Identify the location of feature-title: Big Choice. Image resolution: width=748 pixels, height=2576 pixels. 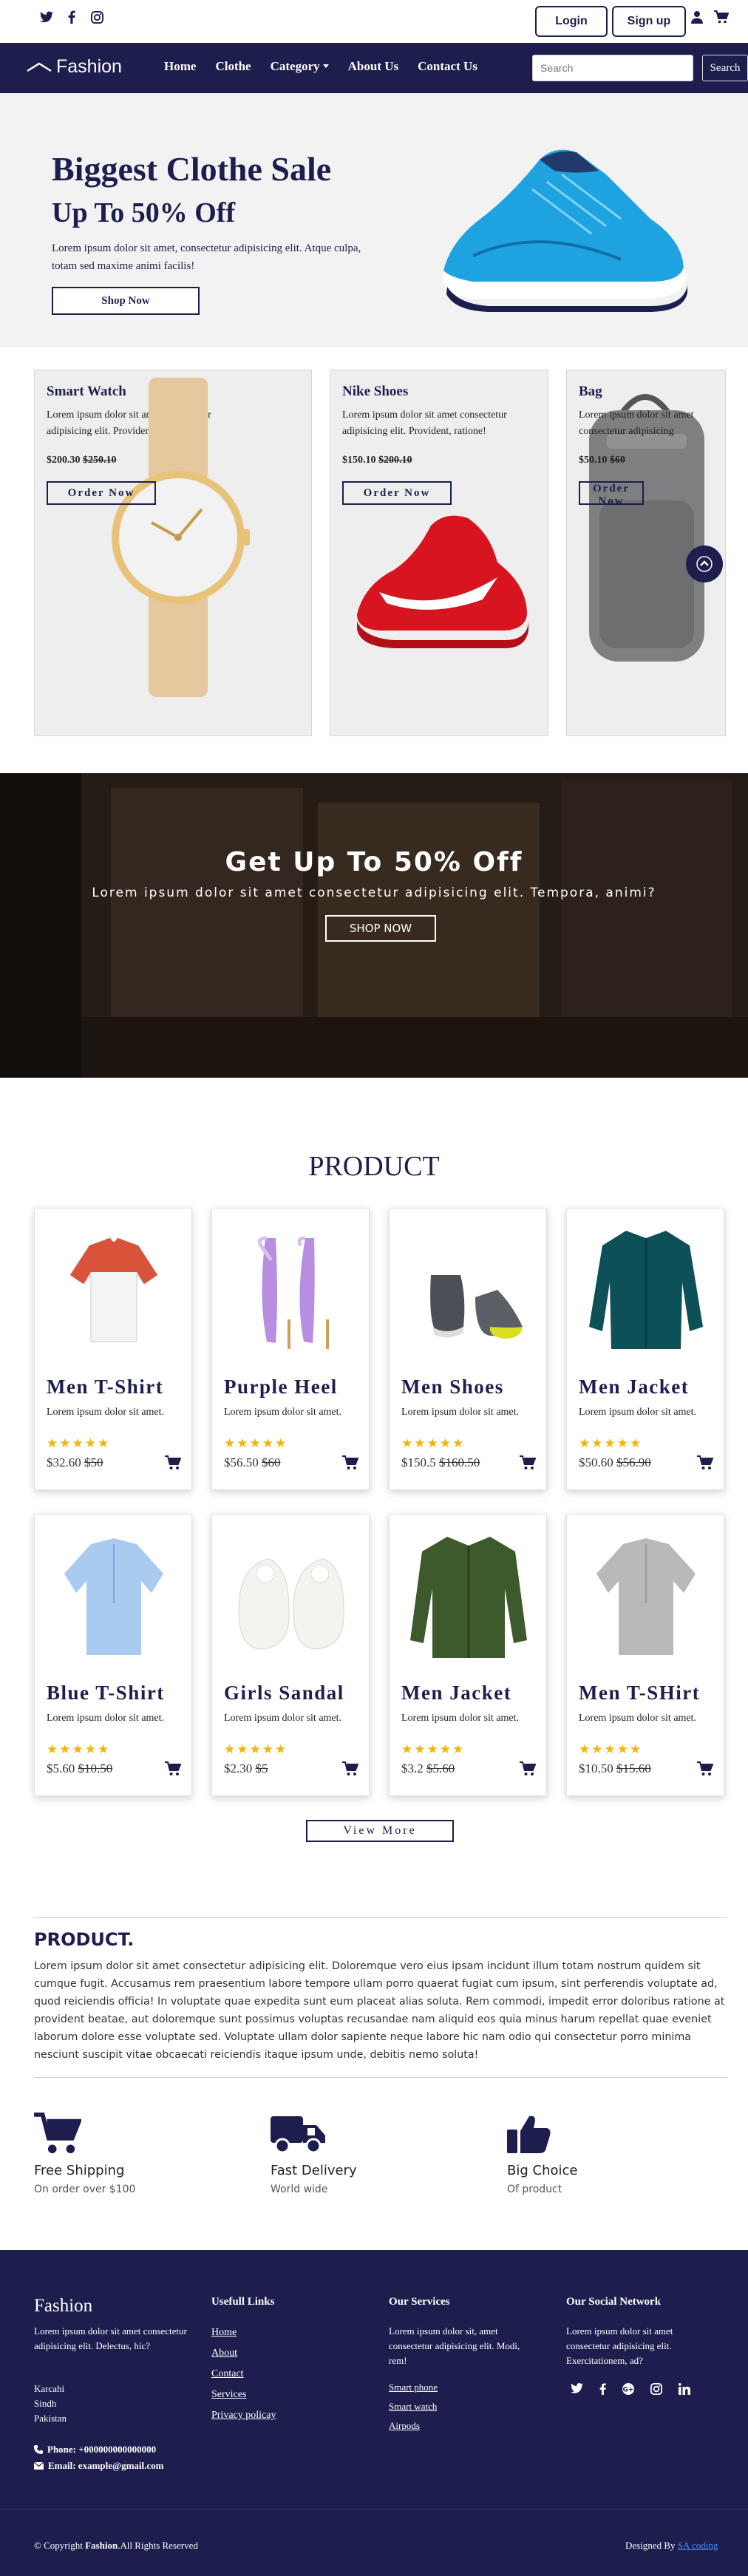
(542, 2170).